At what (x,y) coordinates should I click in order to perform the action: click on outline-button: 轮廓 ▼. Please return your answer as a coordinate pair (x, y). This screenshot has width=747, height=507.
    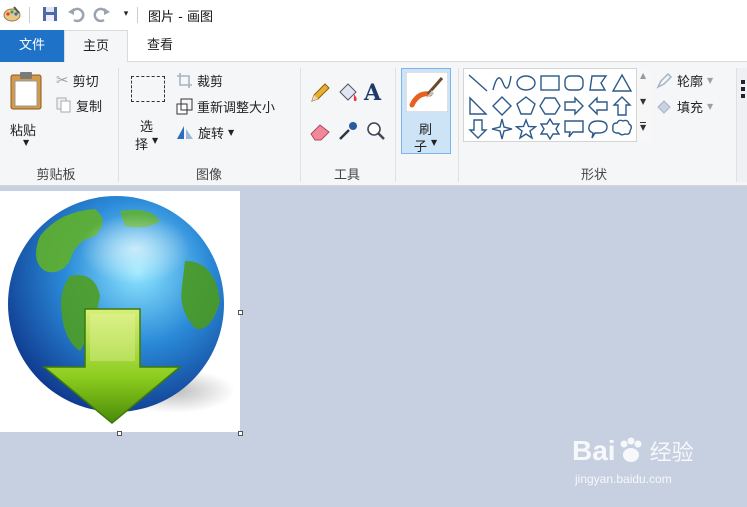
    Looking at the image, I should click on (684, 80).